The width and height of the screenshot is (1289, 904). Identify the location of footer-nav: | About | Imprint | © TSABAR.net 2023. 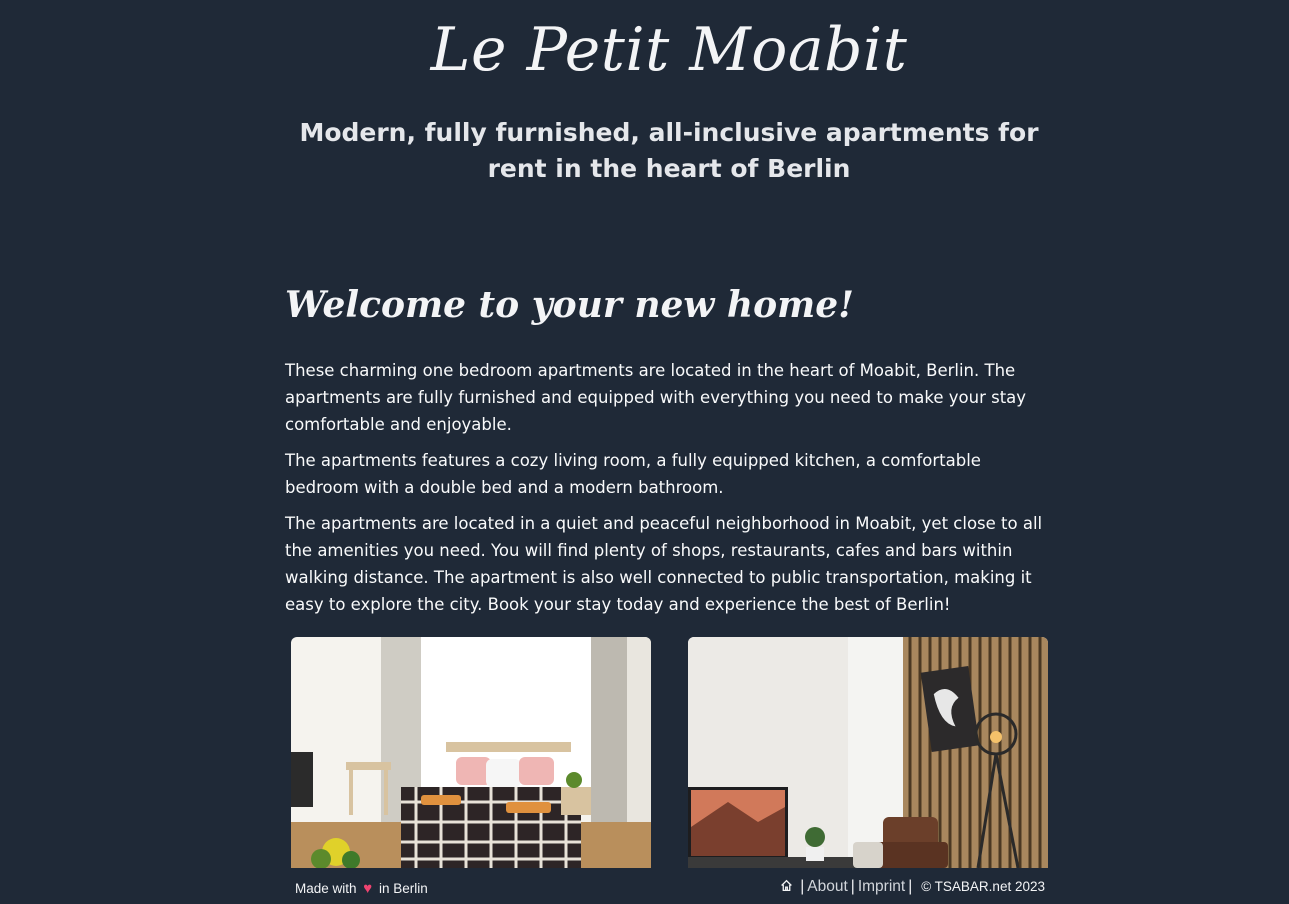
(912, 887).